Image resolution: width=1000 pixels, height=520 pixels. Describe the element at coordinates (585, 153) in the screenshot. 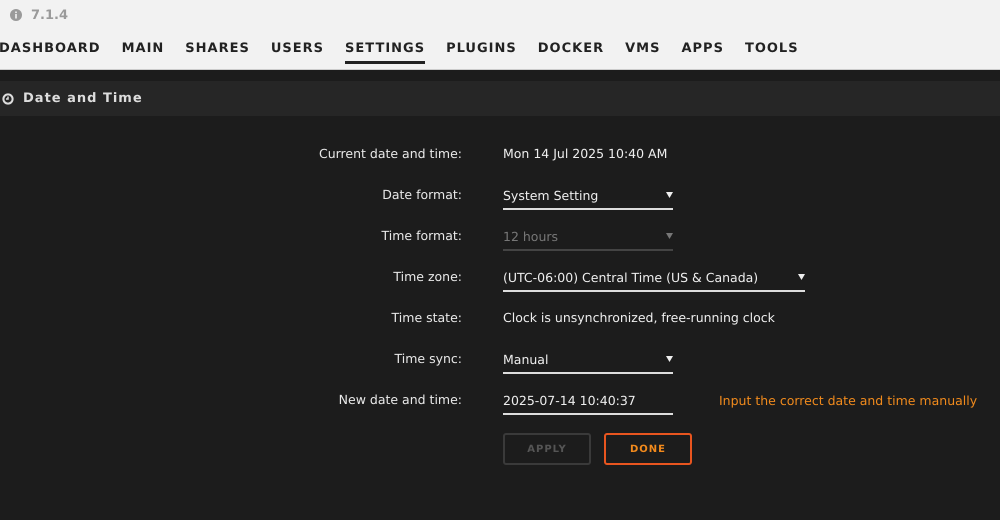

I see `field-value: Mon 14 Jul 2025 10:40 AM` at that location.